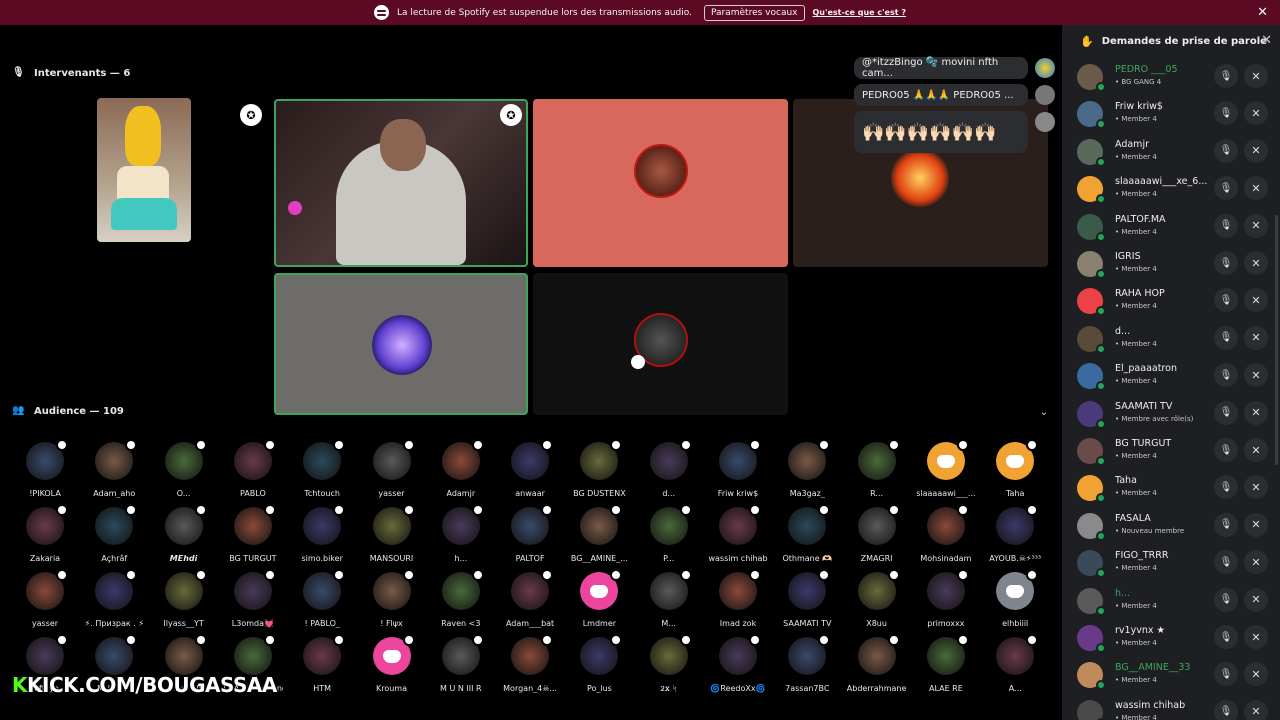  Describe the element at coordinates (322, 468) in the screenshot. I see `audience-member: Tchtouch` at that location.